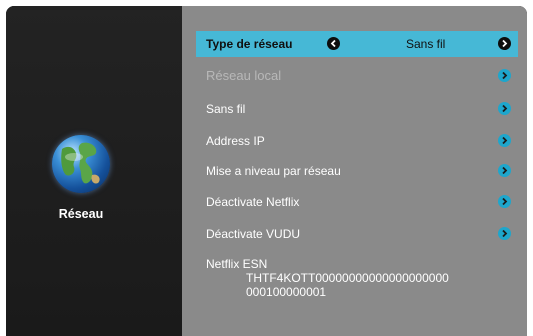 The width and height of the screenshot is (533, 336). I want to click on menu-item-network-upgrade: Mise a niveau par réseau, so click(357, 171).